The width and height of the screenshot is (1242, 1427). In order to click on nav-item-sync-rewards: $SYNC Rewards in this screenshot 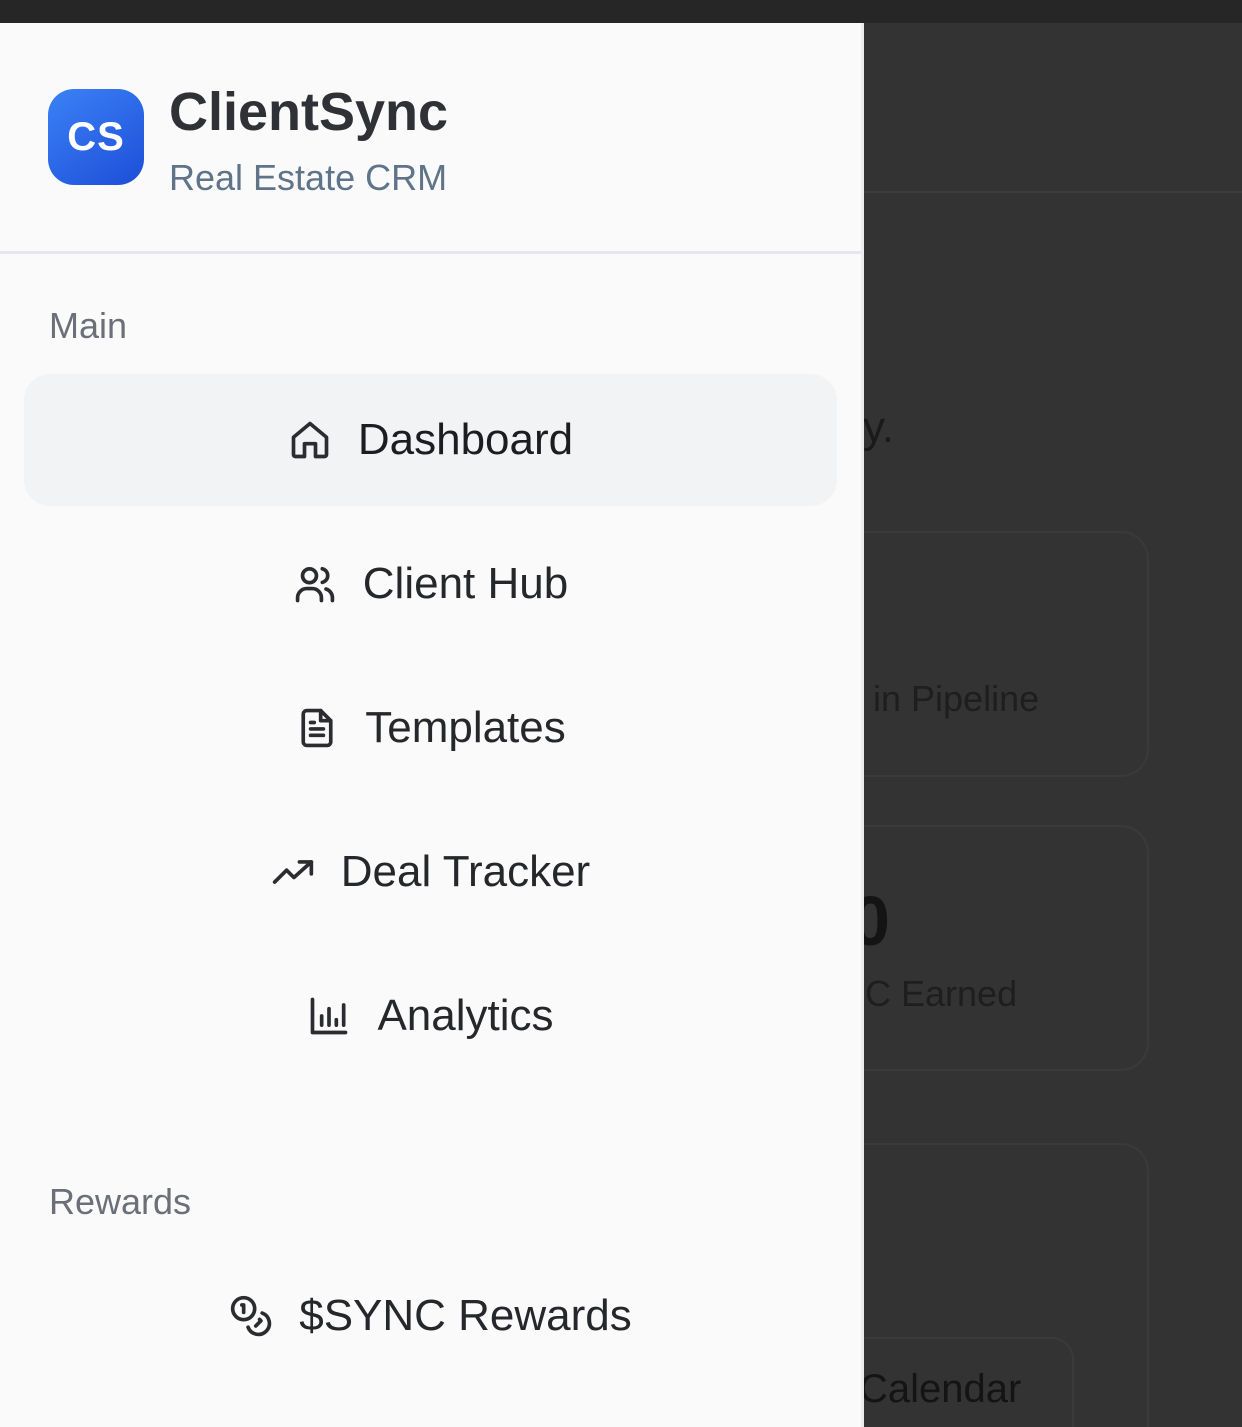, I will do `click(430, 1316)`.